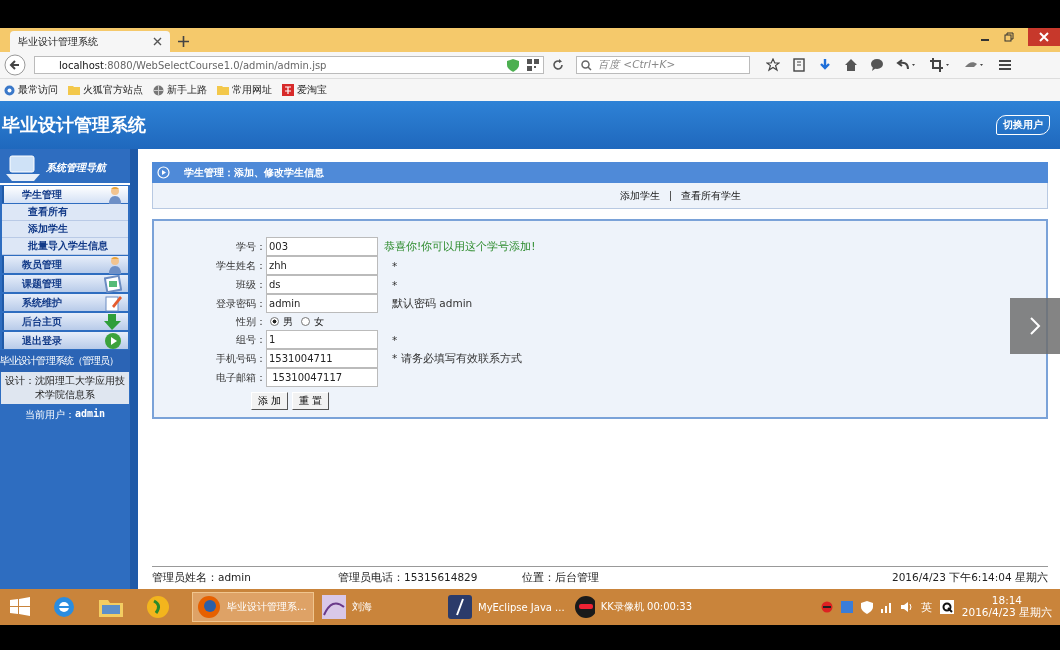  Describe the element at coordinates (970, 578) in the screenshot. I see `datetime: 2016/4/23 下午6:14:04 星期六` at that location.